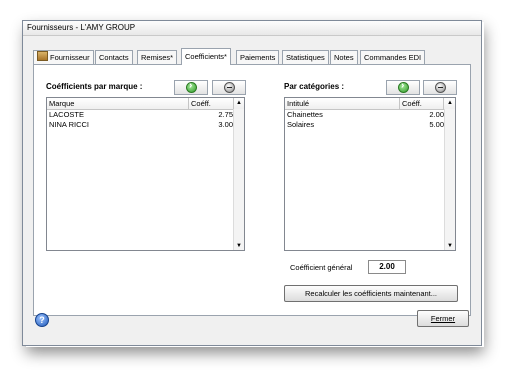 Image resolution: width=520 pixels, height=385 pixels. I want to click on tab-label: Commandes EDI, so click(393, 57).